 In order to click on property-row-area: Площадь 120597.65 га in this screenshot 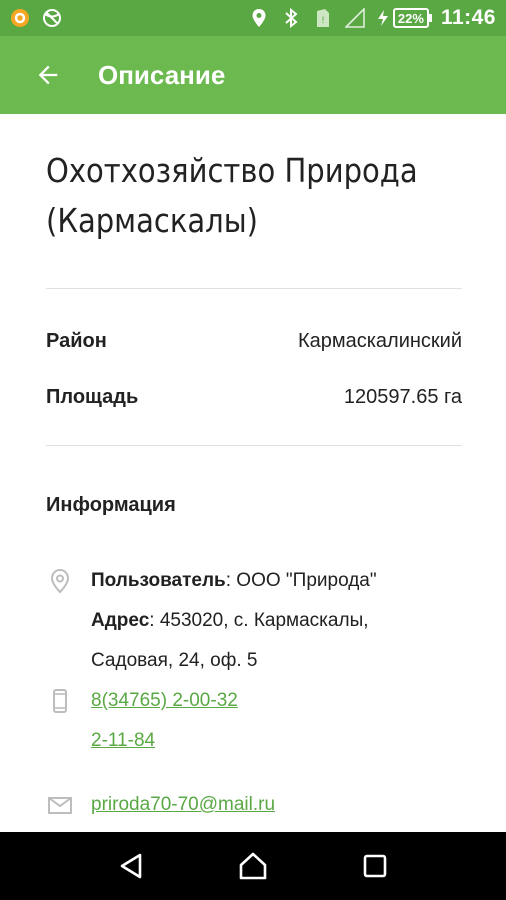, I will do `click(254, 397)`.